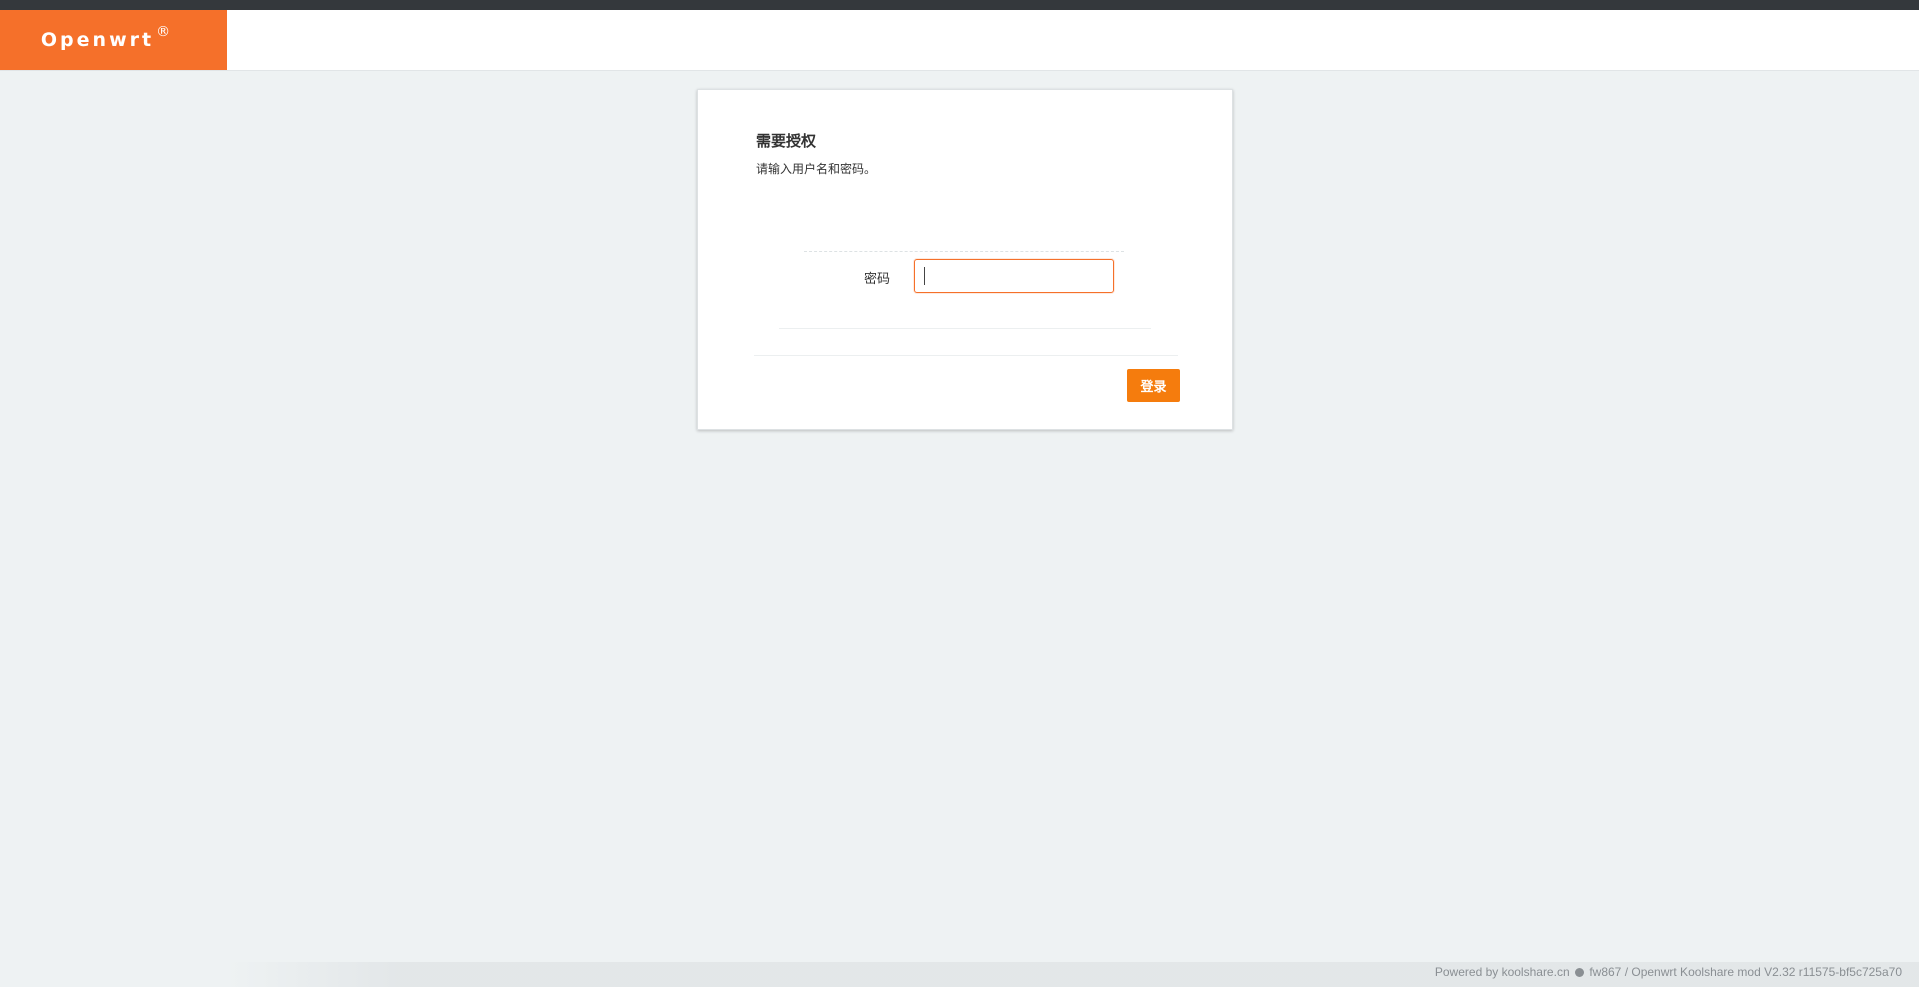 The width and height of the screenshot is (1919, 987). I want to click on powered-by-link: Powered by koolshare.cn, so click(1502, 972).